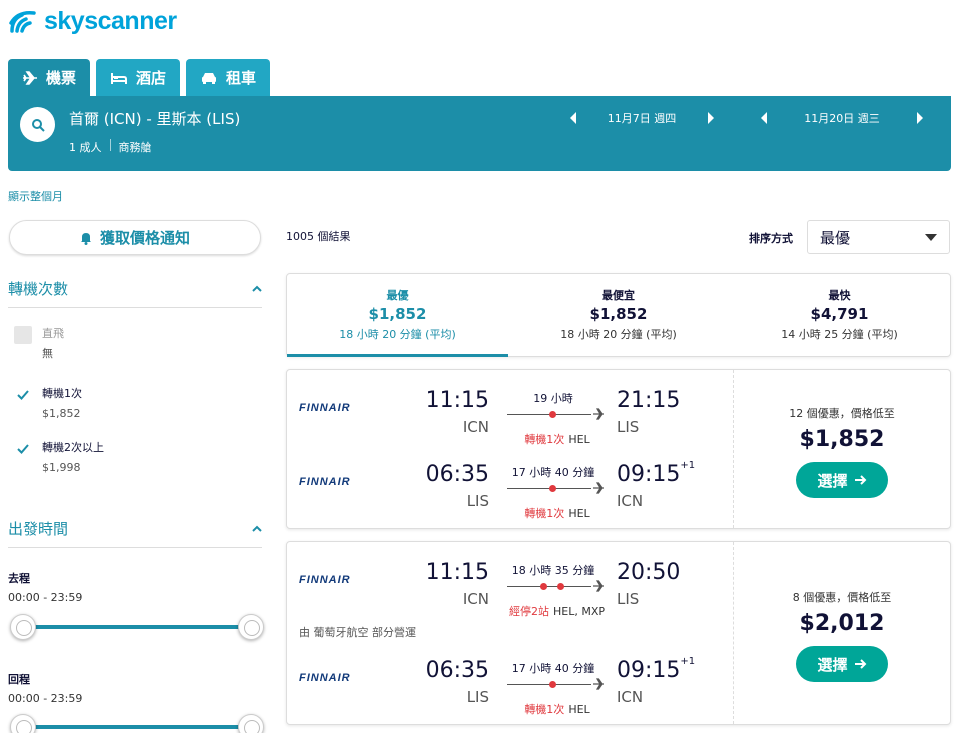 This screenshot has height=733, width=960. I want to click on filter-price: $1,998, so click(61, 467).